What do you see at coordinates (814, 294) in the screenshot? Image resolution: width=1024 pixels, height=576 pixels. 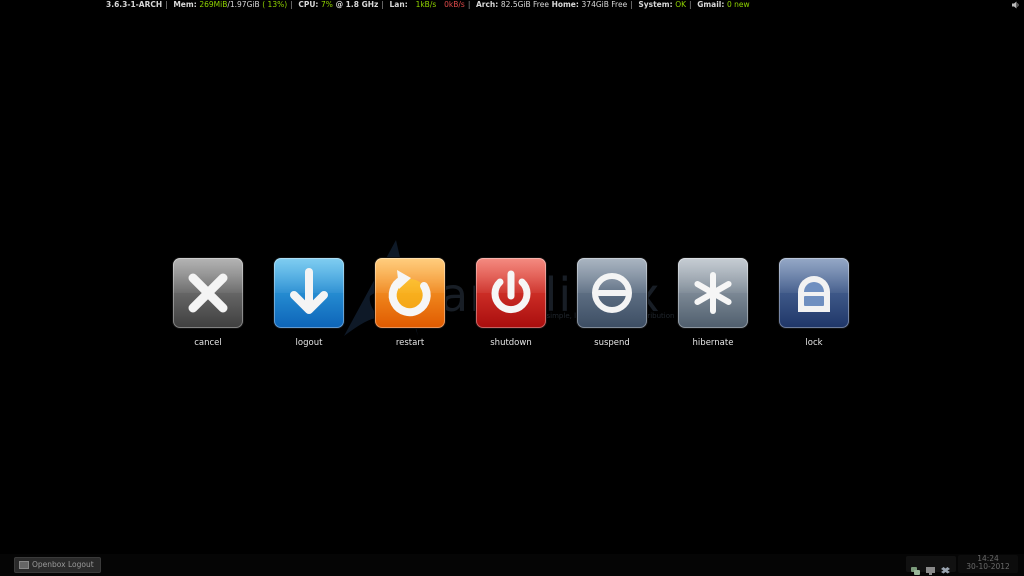 I see `lock-icon` at bounding box center [814, 294].